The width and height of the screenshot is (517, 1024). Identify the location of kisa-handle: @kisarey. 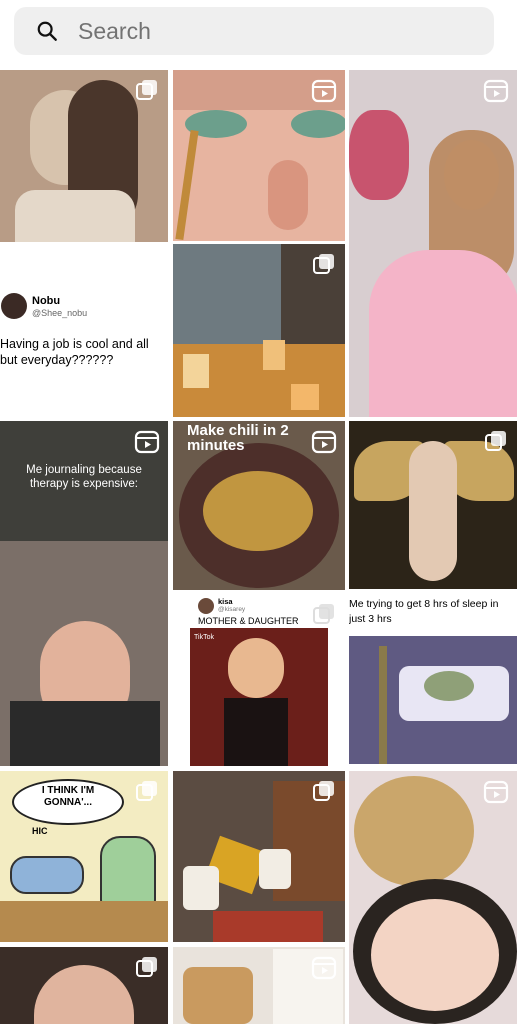
(232, 609).